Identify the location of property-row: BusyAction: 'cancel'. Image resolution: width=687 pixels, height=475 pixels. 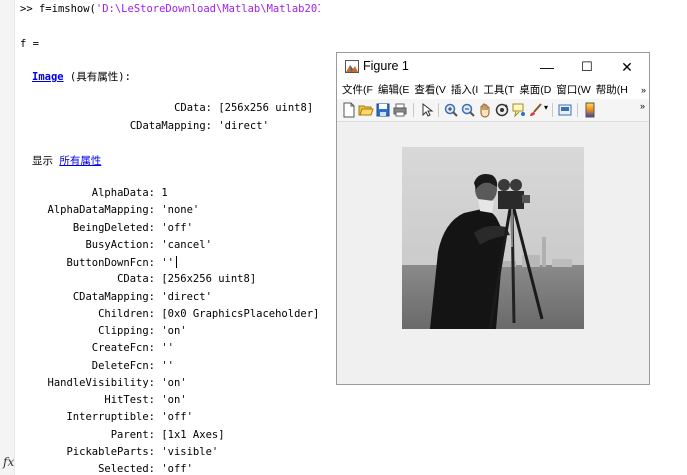
(116, 244).